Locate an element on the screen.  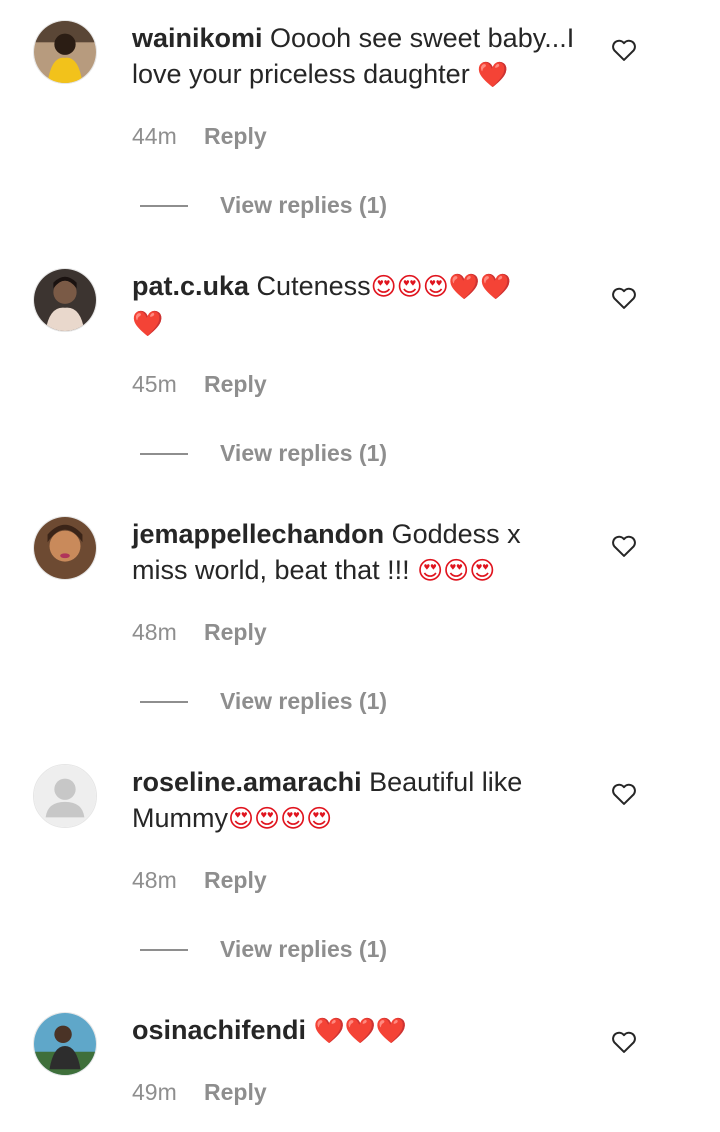
comment-username: wainikomi is located at coordinates (197, 38).